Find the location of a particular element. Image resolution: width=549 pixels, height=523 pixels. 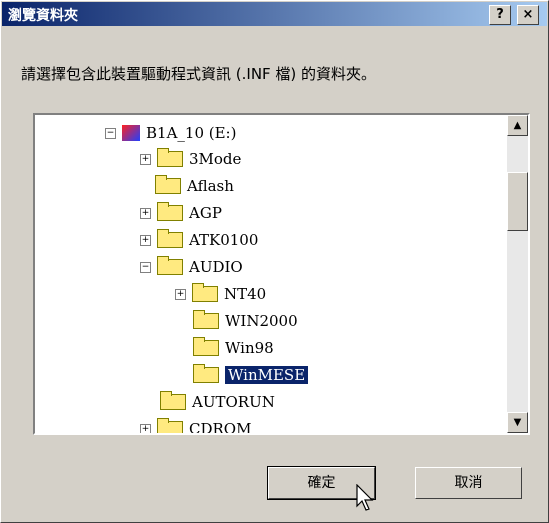

tree-item-label-selected: WinMESE is located at coordinates (267, 375).